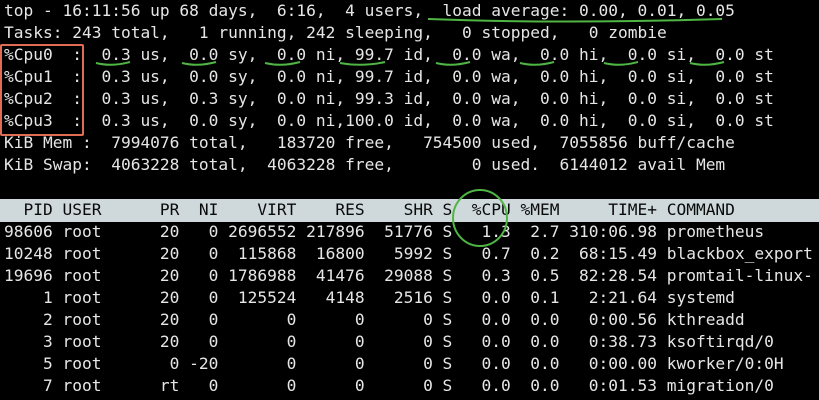 The image size is (819, 400). Describe the element at coordinates (575, 20) in the screenshot. I see `load-average-underline` at that location.